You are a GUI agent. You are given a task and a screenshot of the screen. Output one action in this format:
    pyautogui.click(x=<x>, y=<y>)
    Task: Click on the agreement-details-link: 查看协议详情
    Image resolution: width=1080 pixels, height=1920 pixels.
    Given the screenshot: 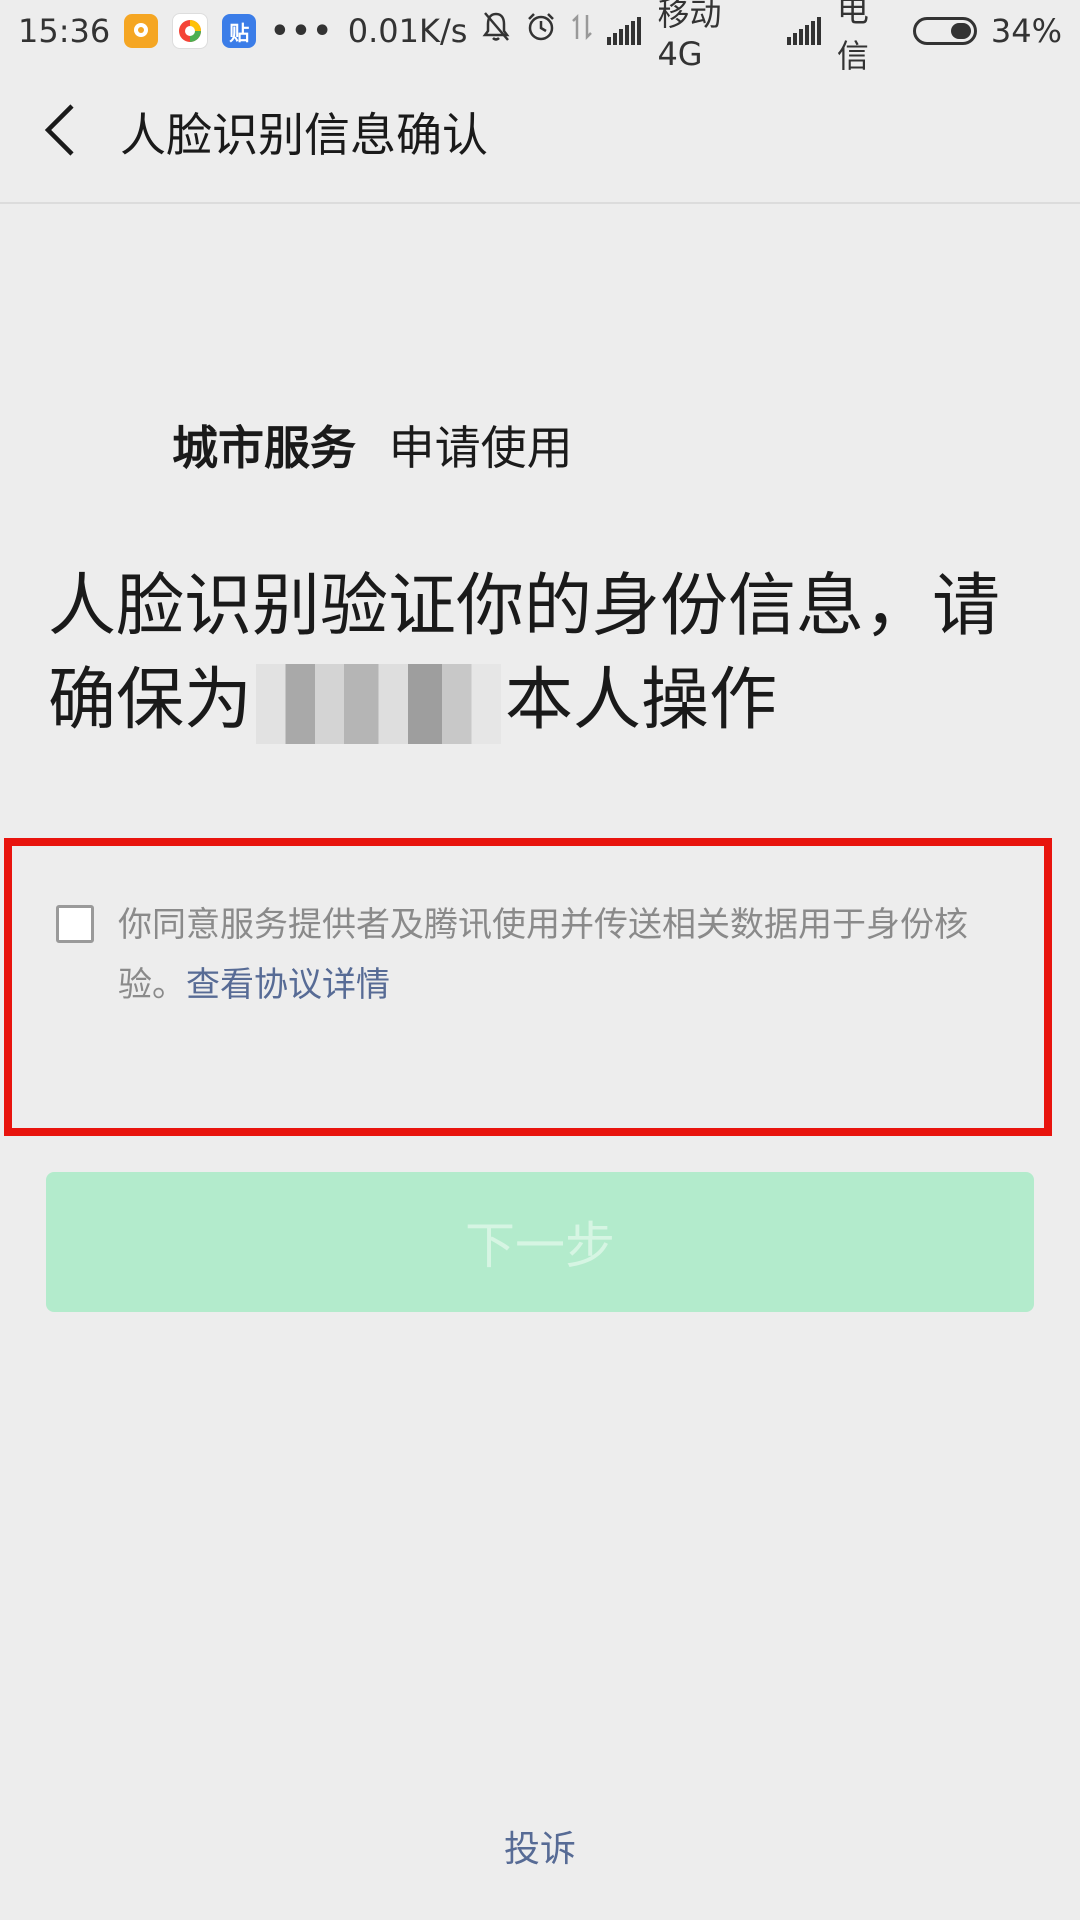 What is the action you would take?
    pyautogui.click(x=288, y=985)
    